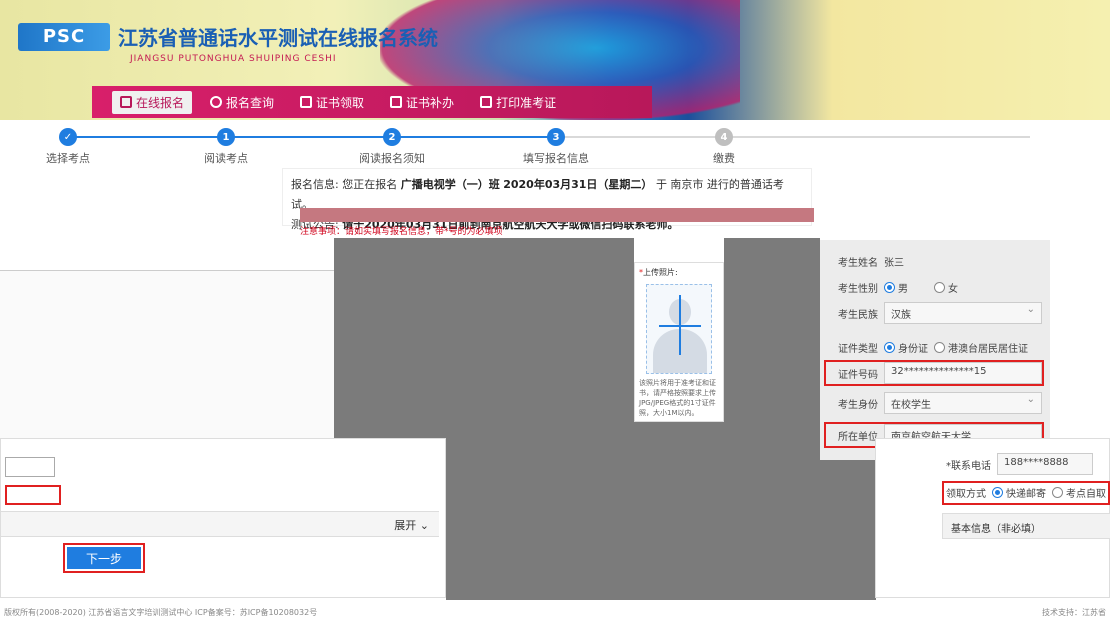 The image size is (1110, 621). I want to click on next-step-button: 下一步, so click(104, 558).